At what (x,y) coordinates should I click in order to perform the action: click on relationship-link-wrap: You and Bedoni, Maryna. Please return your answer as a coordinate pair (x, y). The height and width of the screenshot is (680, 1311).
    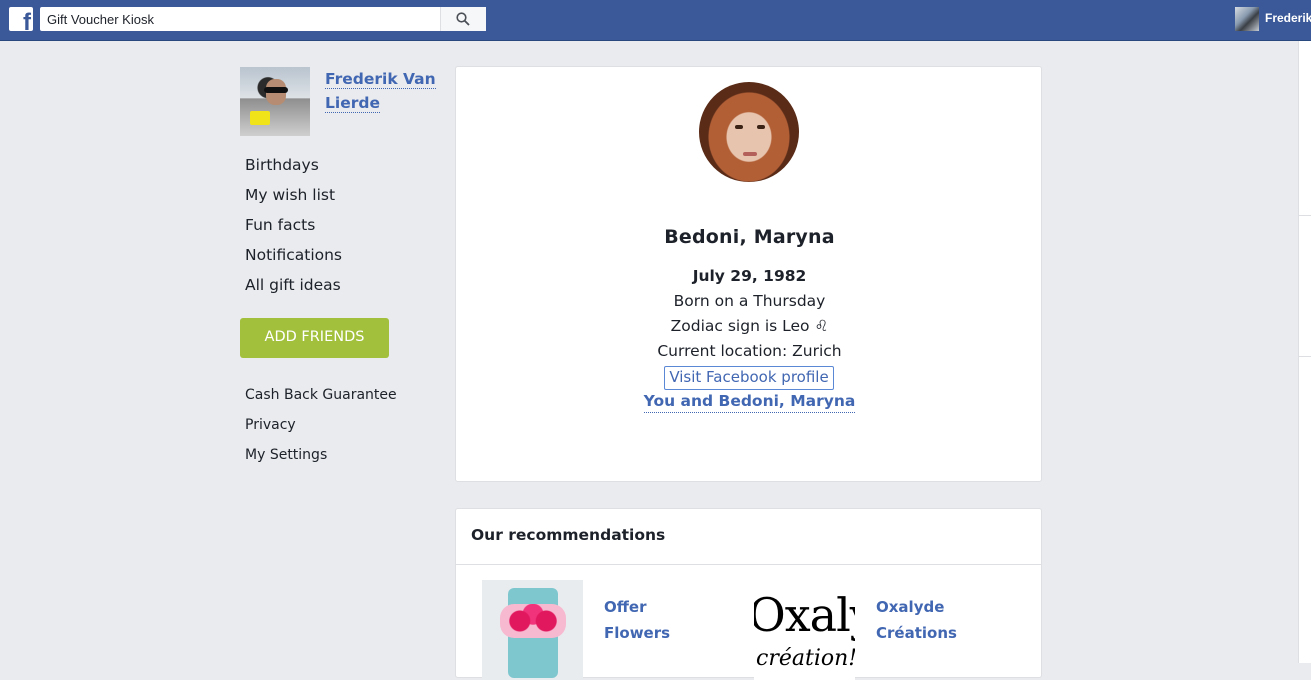
    Looking at the image, I should click on (749, 402).